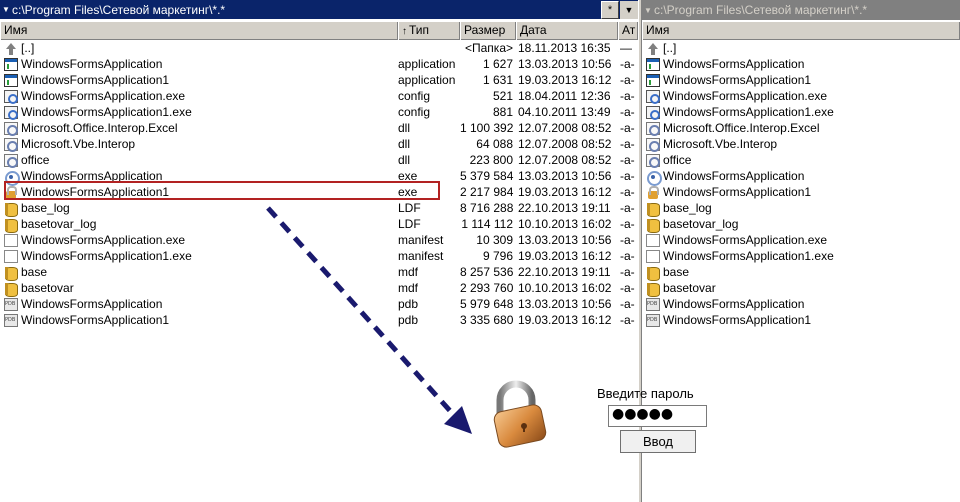  I want to click on file-size: 64 088, so click(494, 144).